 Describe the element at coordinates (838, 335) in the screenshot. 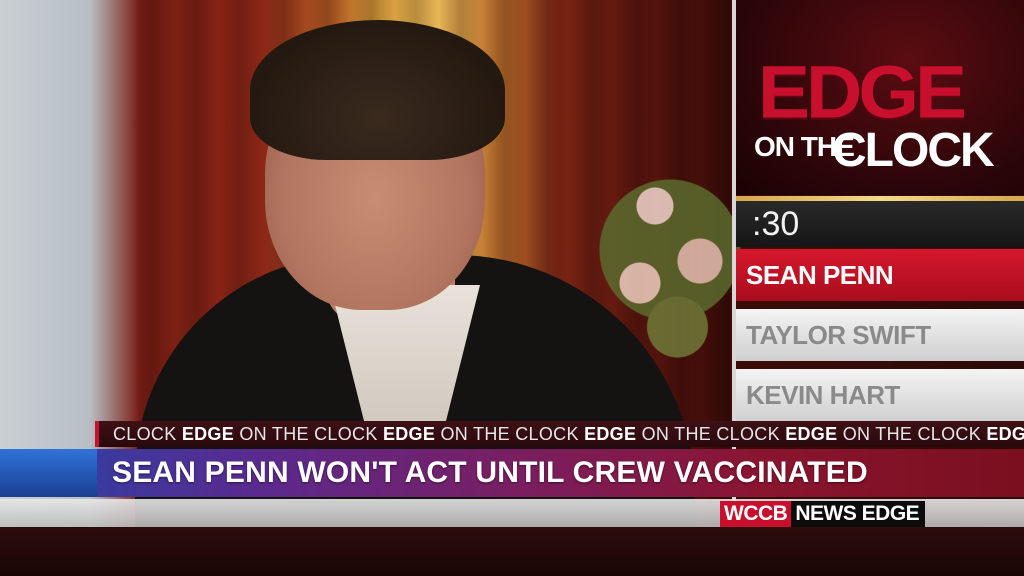

I see `sidebar-item-label: TAYLOR SWIFT` at that location.